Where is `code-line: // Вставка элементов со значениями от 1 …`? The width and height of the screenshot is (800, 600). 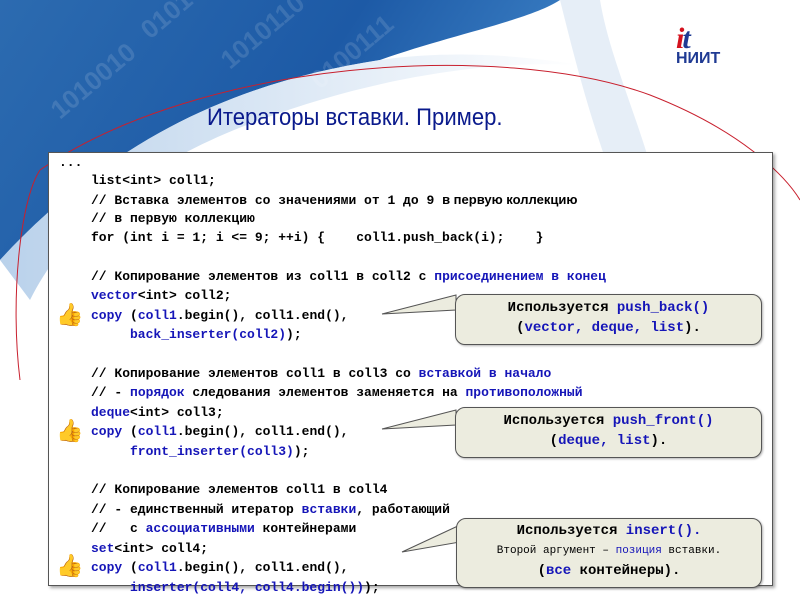 code-line: // Вставка элементов со значениями от 1 … is located at coordinates (334, 200).